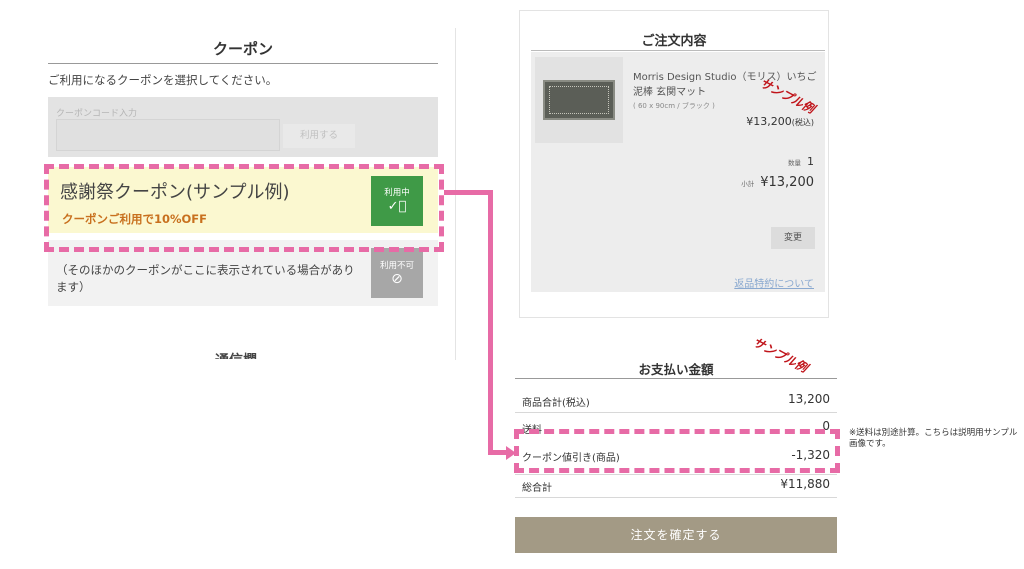  What do you see at coordinates (769, 121) in the screenshot?
I see `price-value: ¥13,200` at bounding box center [769, 121].